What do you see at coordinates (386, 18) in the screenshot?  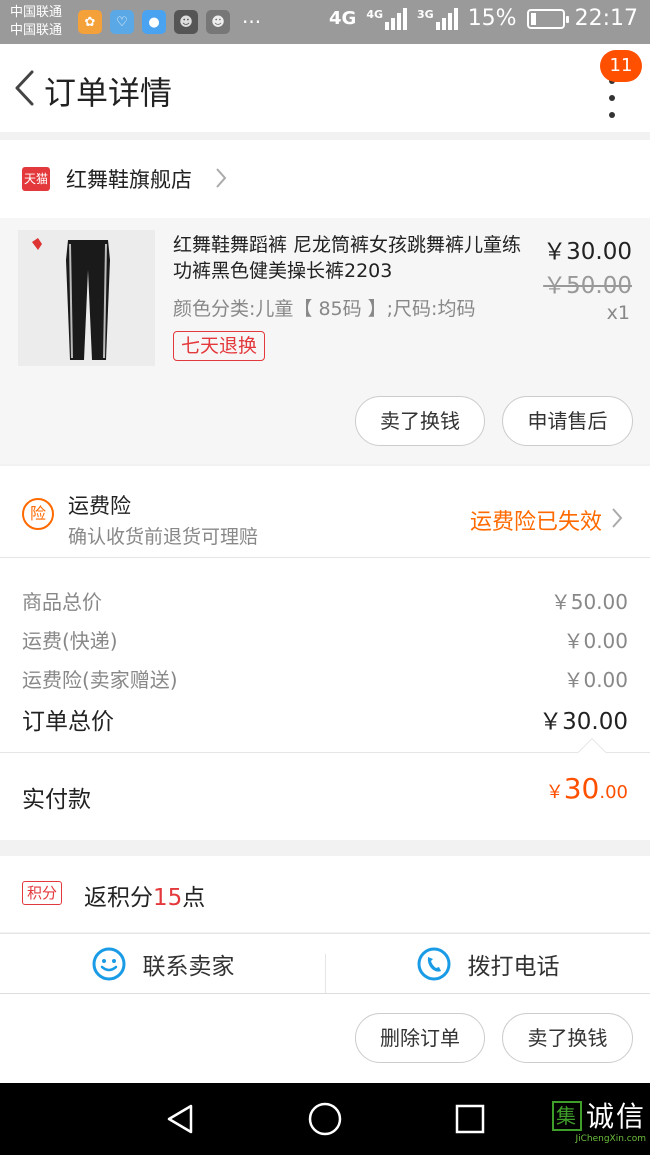 I see `signal-icon-1: 4G` at bounding box center [386, 18].